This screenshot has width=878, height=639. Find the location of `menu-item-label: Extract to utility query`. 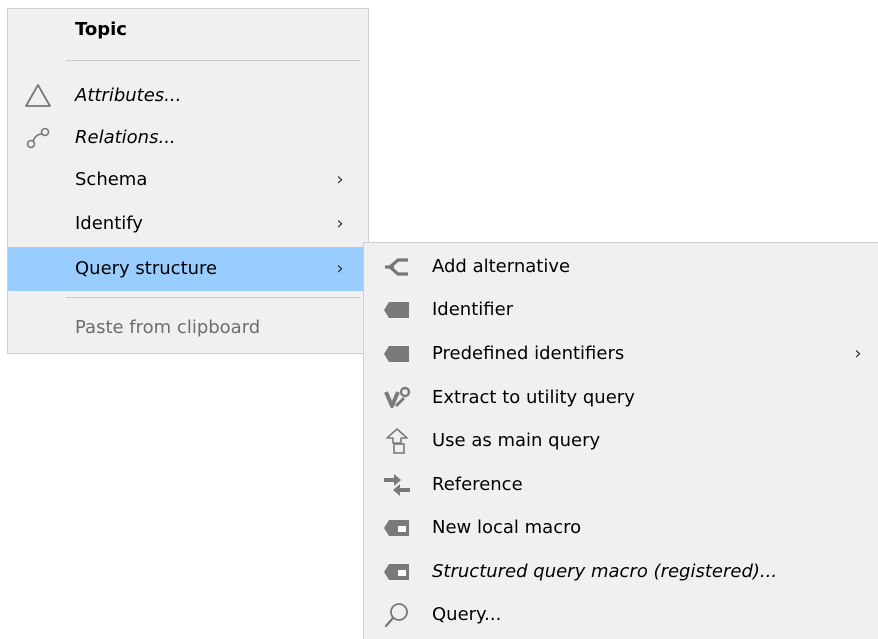

menu-item-label: Extract to utility query is located at coordinates (533, 397).